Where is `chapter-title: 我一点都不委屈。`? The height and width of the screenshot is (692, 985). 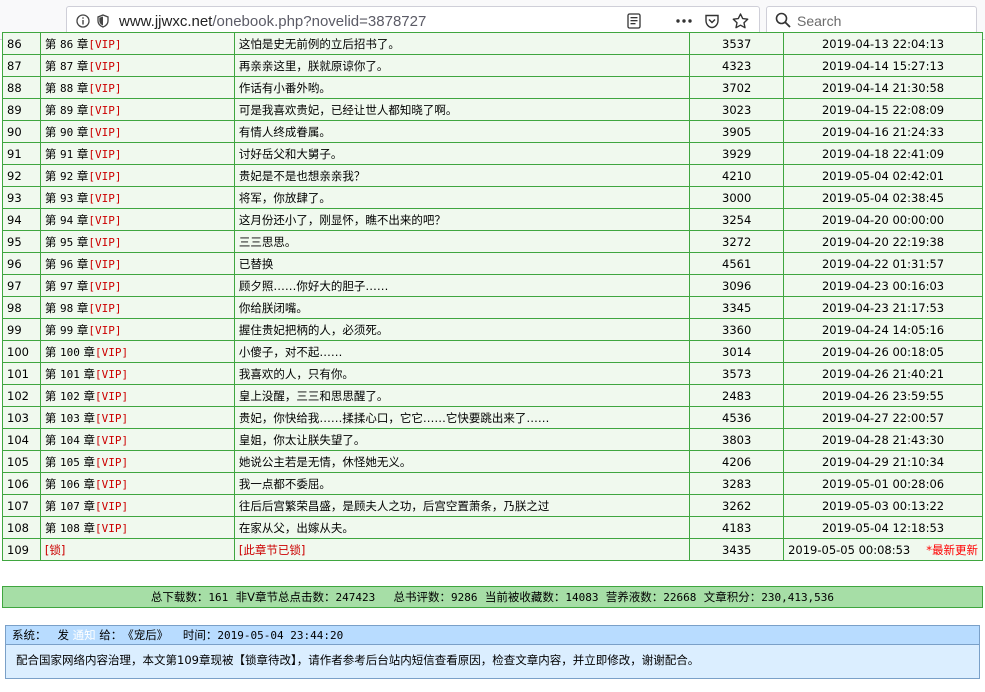
chapter-title: 我一点都不委屈。 is located at coordinates (462, 483).